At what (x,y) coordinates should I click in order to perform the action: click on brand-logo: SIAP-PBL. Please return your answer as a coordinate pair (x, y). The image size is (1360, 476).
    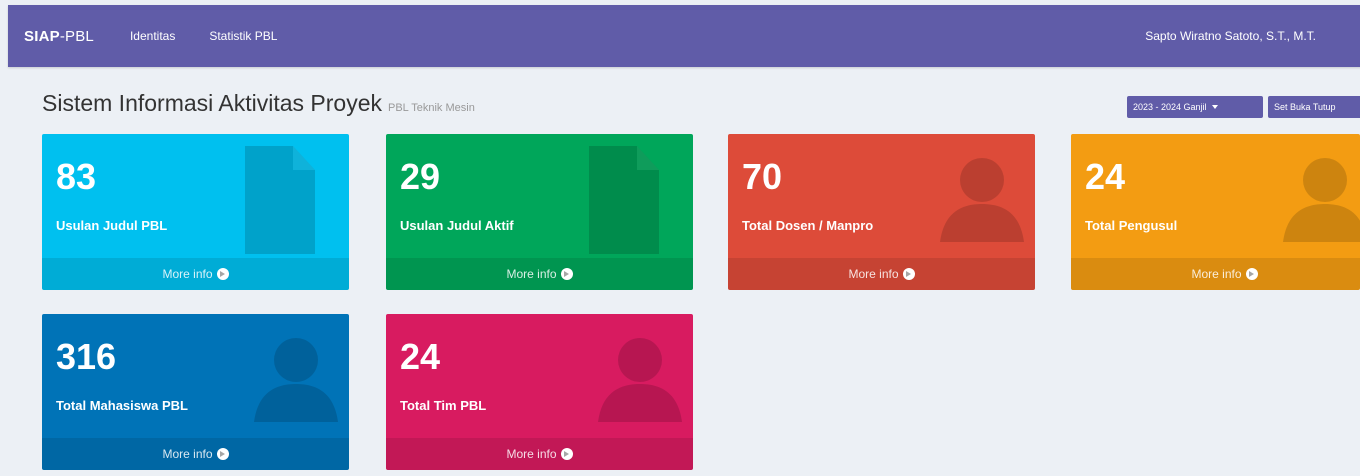
    Looking at the image, I should click on (59, 36).